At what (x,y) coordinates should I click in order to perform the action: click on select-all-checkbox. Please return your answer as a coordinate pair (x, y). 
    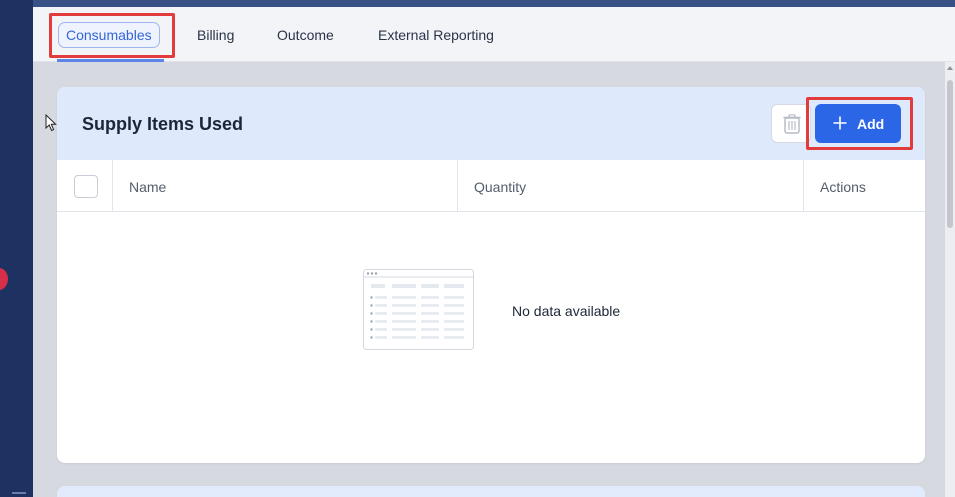
    Looking at the image, I should click on (86, 186).